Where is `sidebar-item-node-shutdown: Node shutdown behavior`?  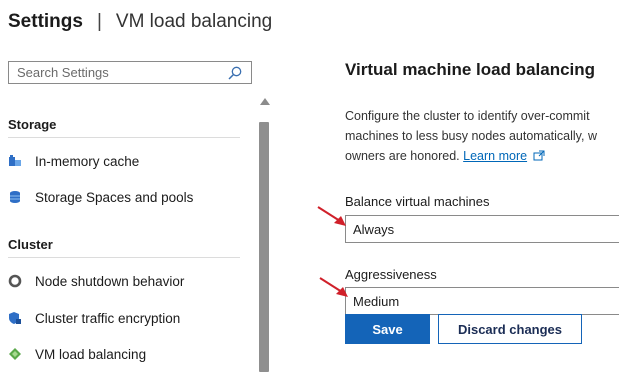
sidebar-item-node-shutdown: Node shutdown behavior is located at coordinates (128, 281).